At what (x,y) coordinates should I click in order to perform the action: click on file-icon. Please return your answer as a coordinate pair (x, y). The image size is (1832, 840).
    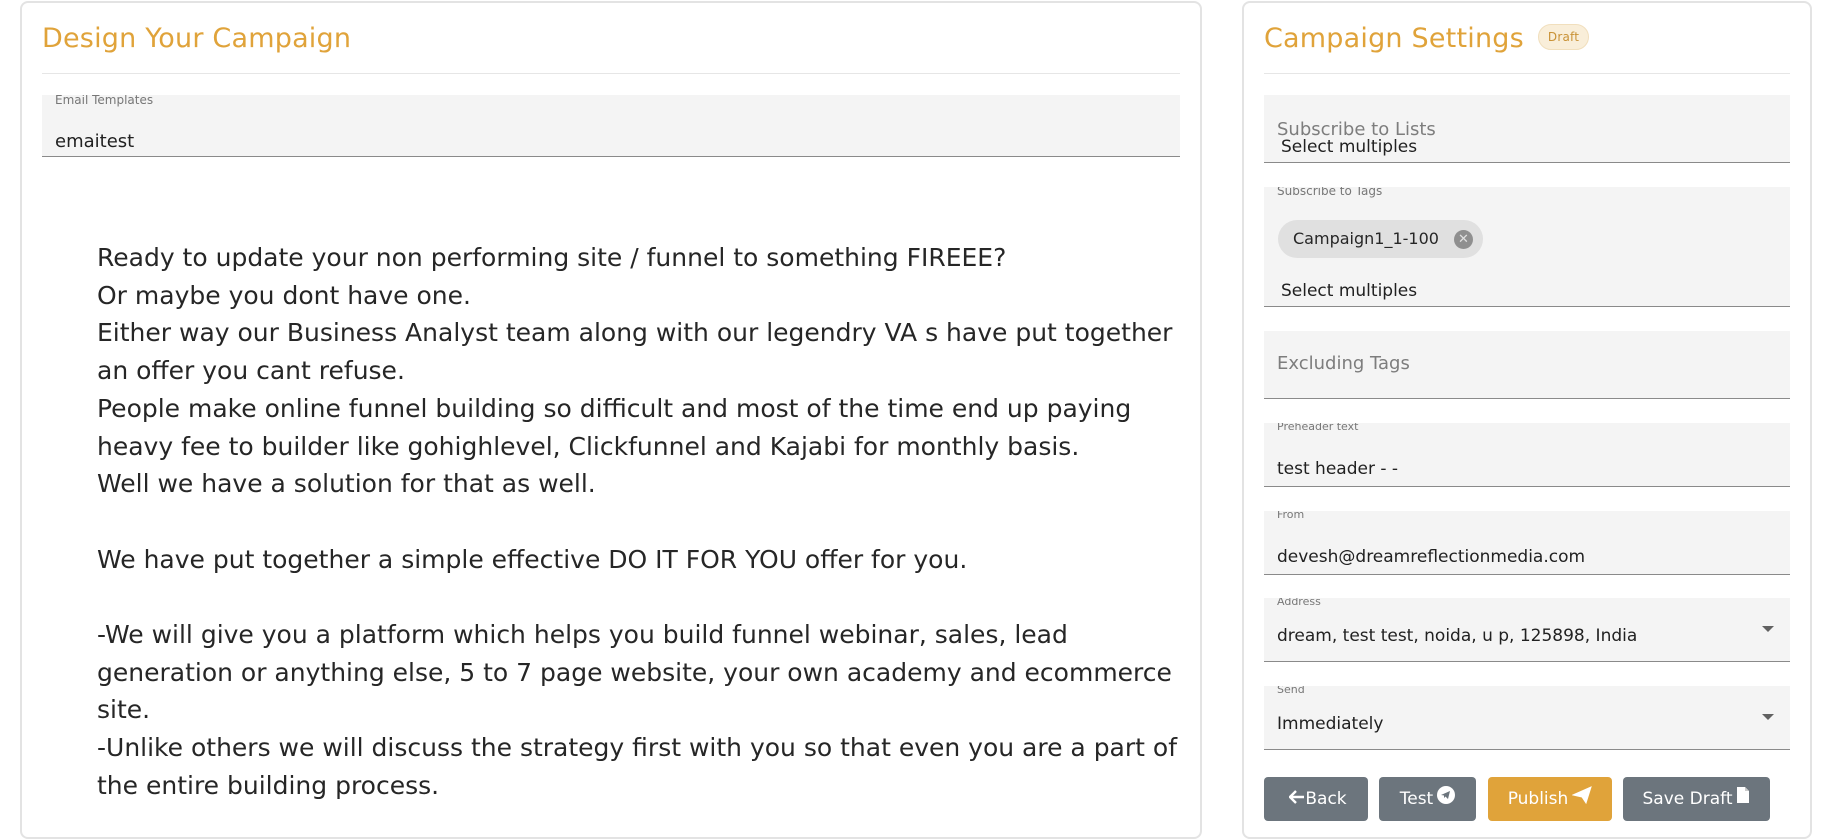
    Looking at the image, I should click on (1743, 799).